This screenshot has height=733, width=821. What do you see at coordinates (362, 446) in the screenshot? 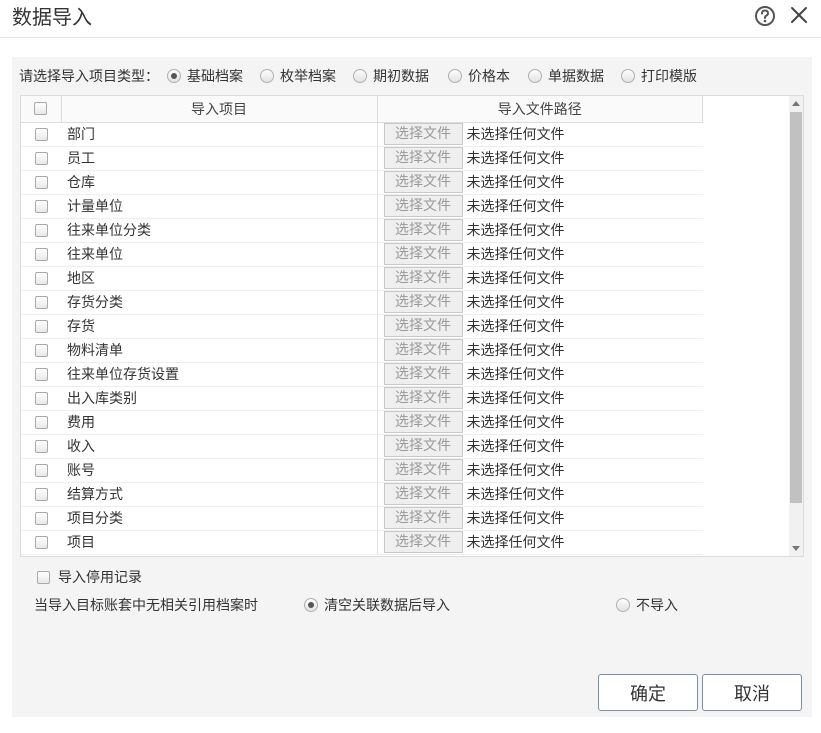
I see `table-row: 收入 选择文件 未选择任何文件` at bounding box center [362, 446].